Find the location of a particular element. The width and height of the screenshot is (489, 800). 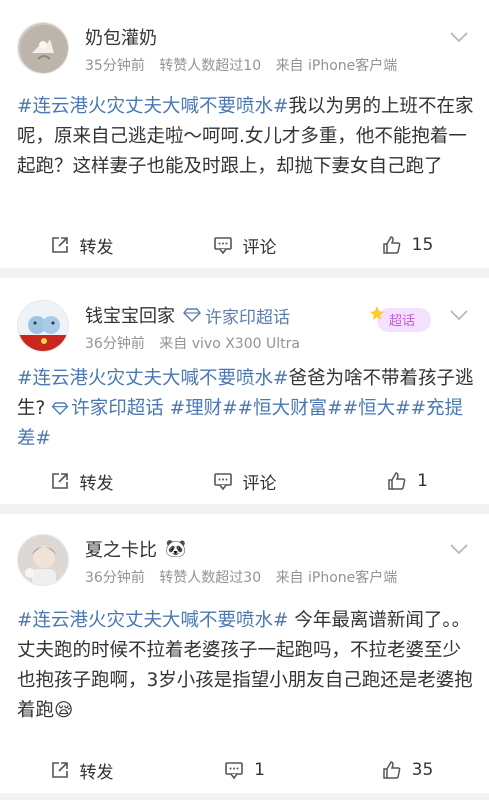

supertopic-badge-label: 许家印超话 is located at coordinates (247, 317).